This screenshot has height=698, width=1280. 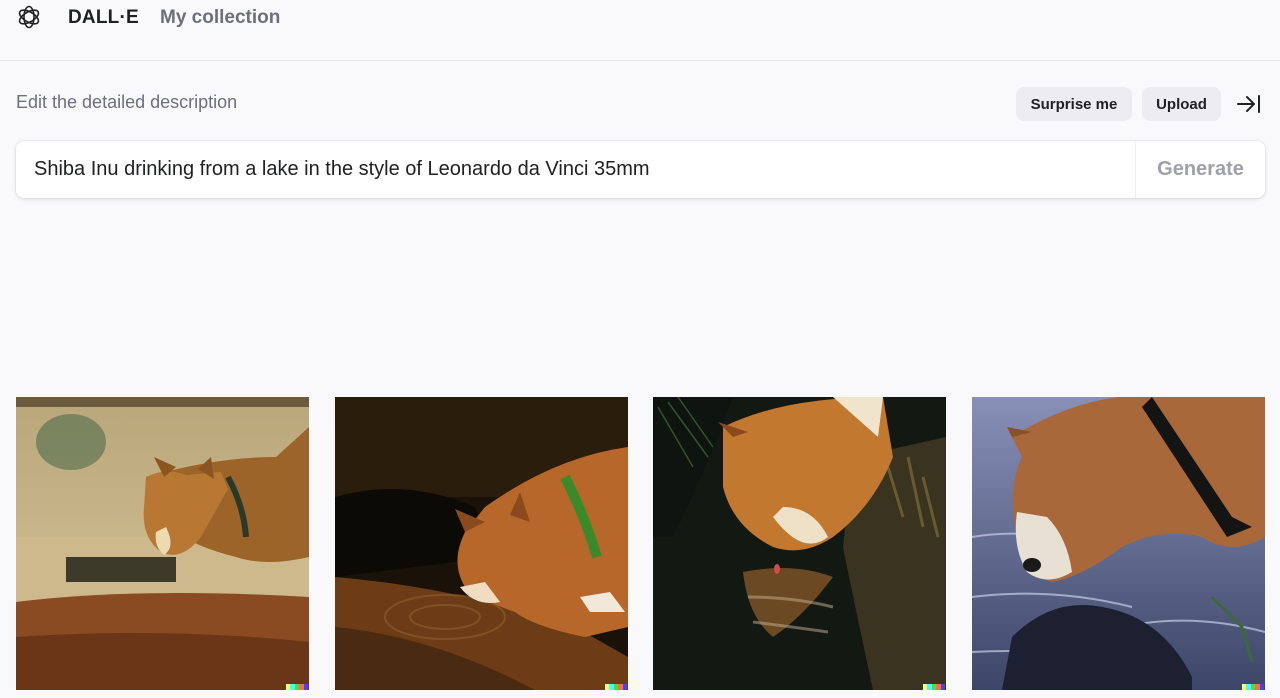 I want to click on shiba-blue-lake-image, so click(x=1118, y=543).